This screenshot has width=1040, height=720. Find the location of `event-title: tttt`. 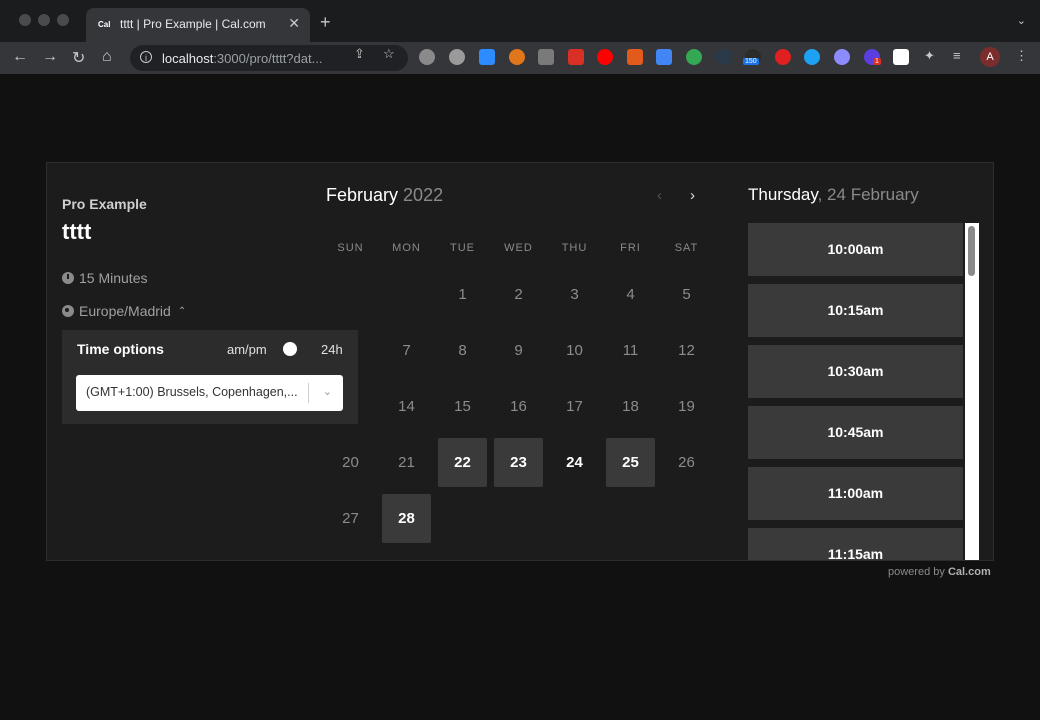

event-title: tttt is located at coordinates (77, 231).